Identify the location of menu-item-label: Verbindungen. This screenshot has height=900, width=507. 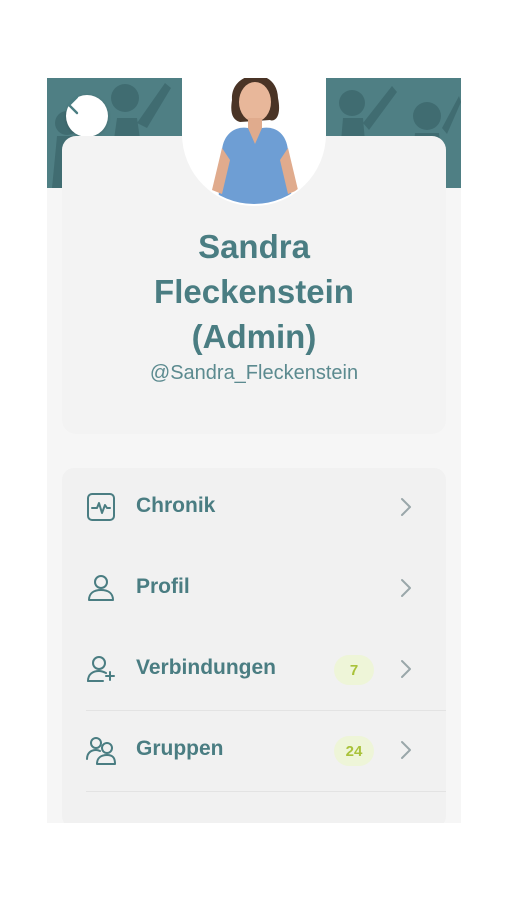
(206, 667).